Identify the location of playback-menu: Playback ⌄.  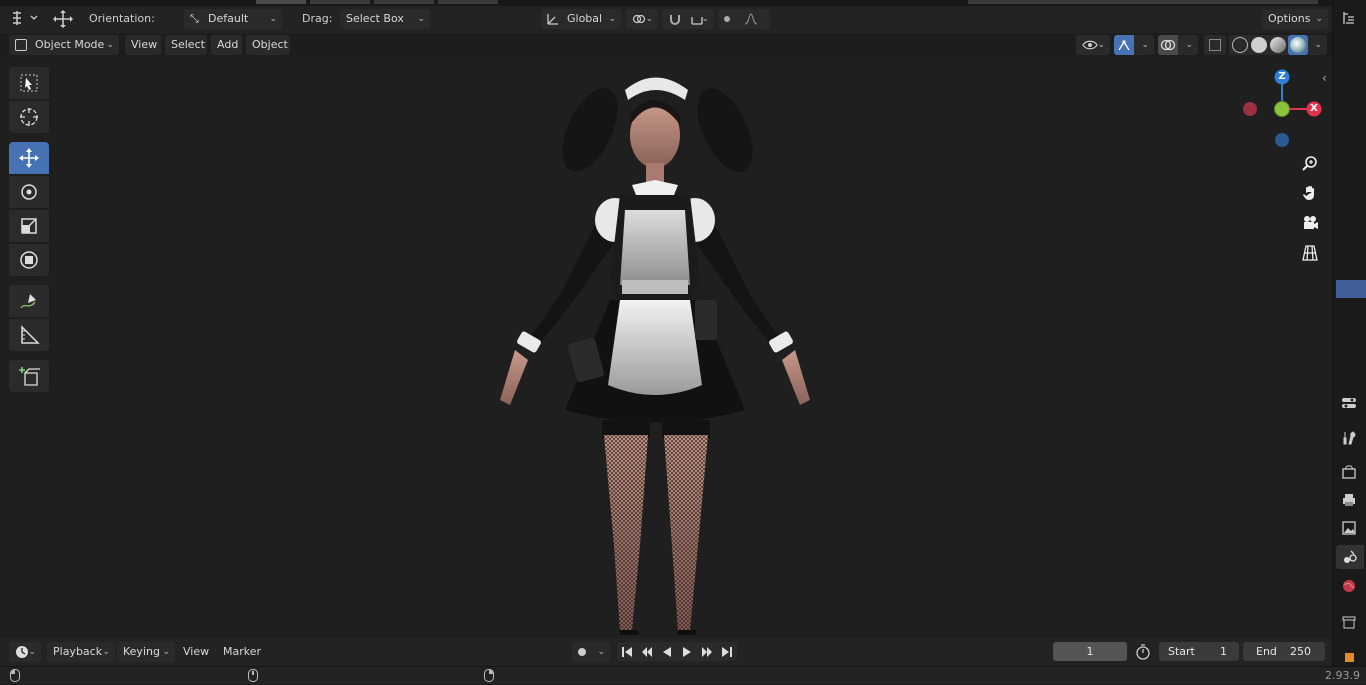
(81, 652).